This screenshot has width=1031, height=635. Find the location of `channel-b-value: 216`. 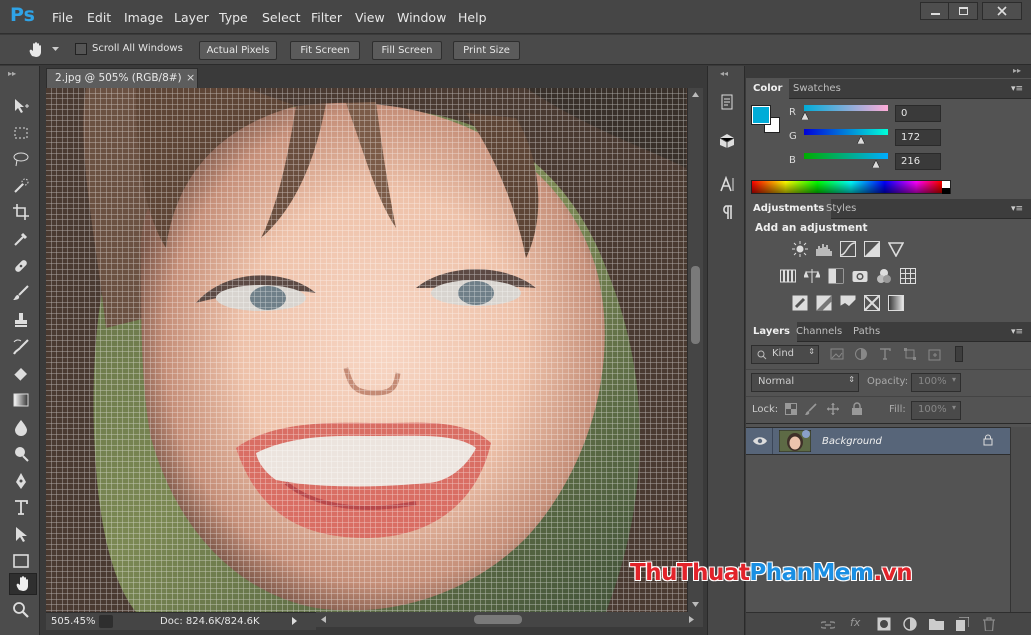

channel-b-value: 216 is located at coordinates (918, 161).